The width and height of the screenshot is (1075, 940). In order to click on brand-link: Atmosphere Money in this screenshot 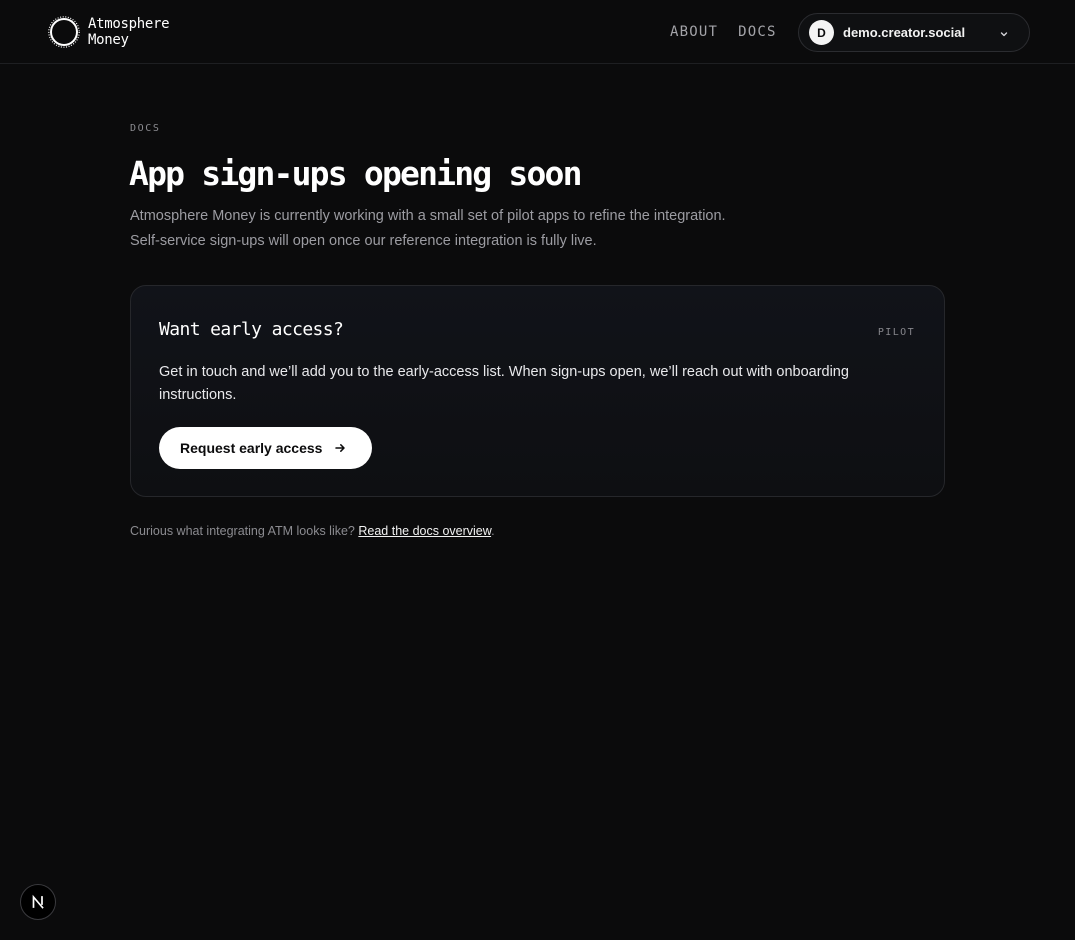, I will do `click(109, 32)`.